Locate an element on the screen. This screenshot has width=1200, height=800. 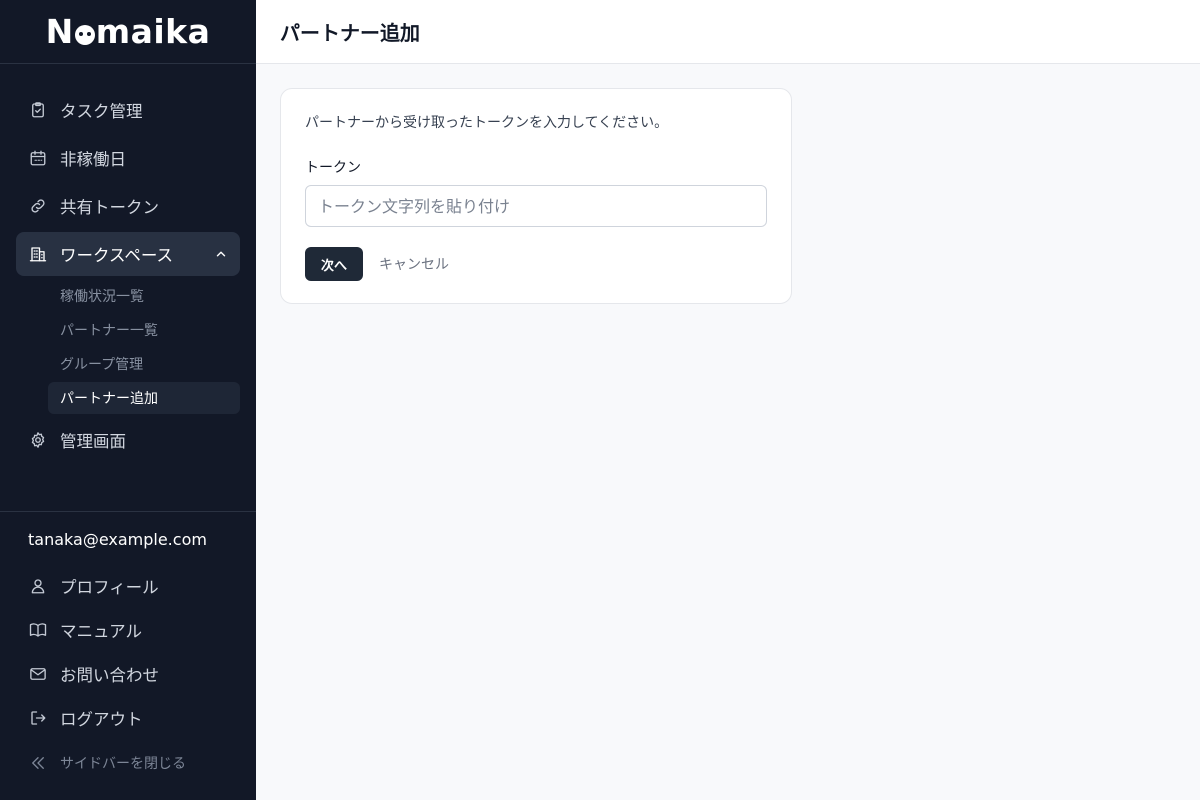
sidebar-item-manual: マニュアル is located at coordinates (128, 630).